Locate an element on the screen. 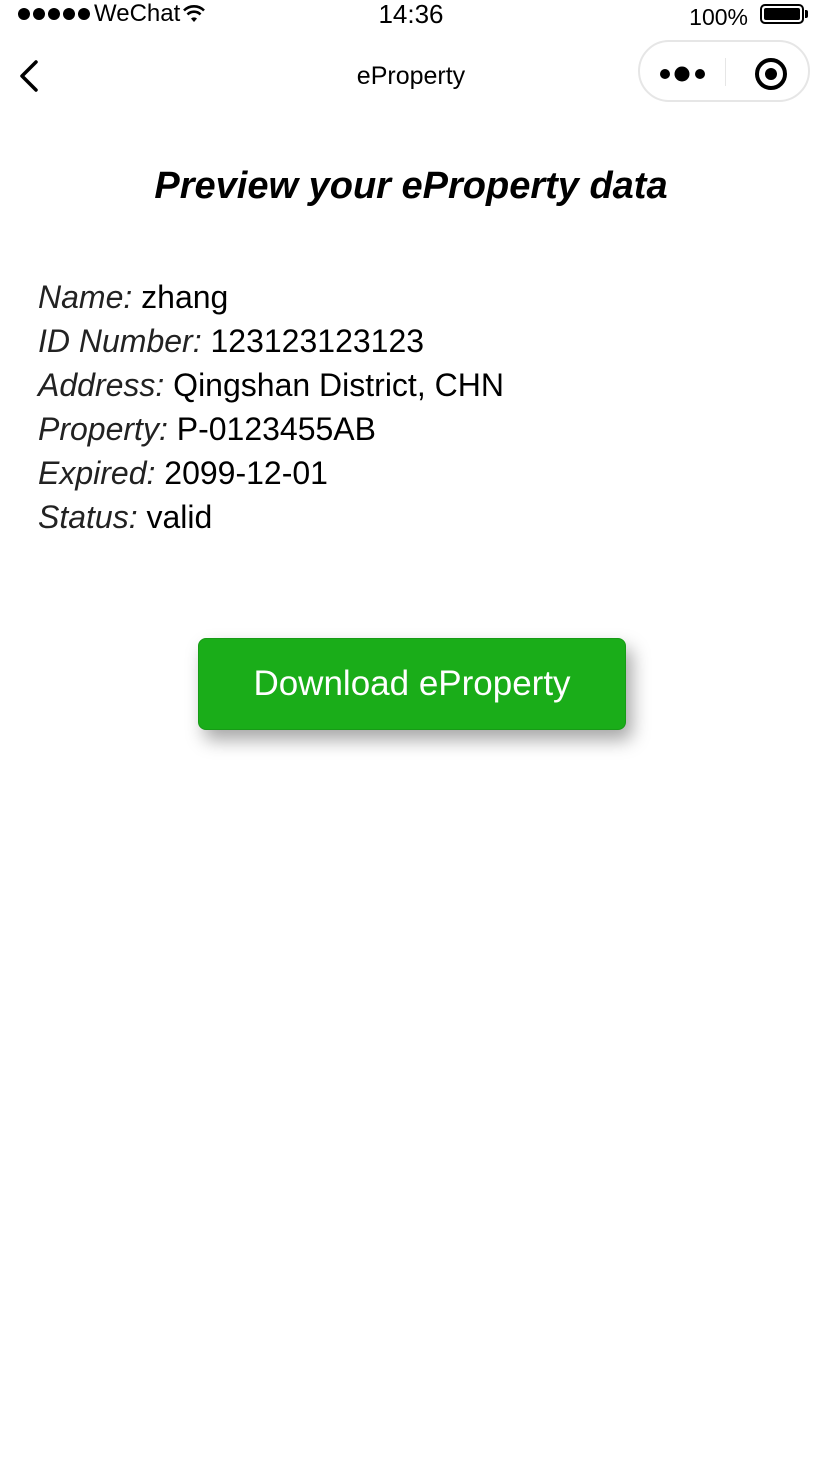  info-row-property: Property: P-0123455AB is located at coordinates (408, 429).